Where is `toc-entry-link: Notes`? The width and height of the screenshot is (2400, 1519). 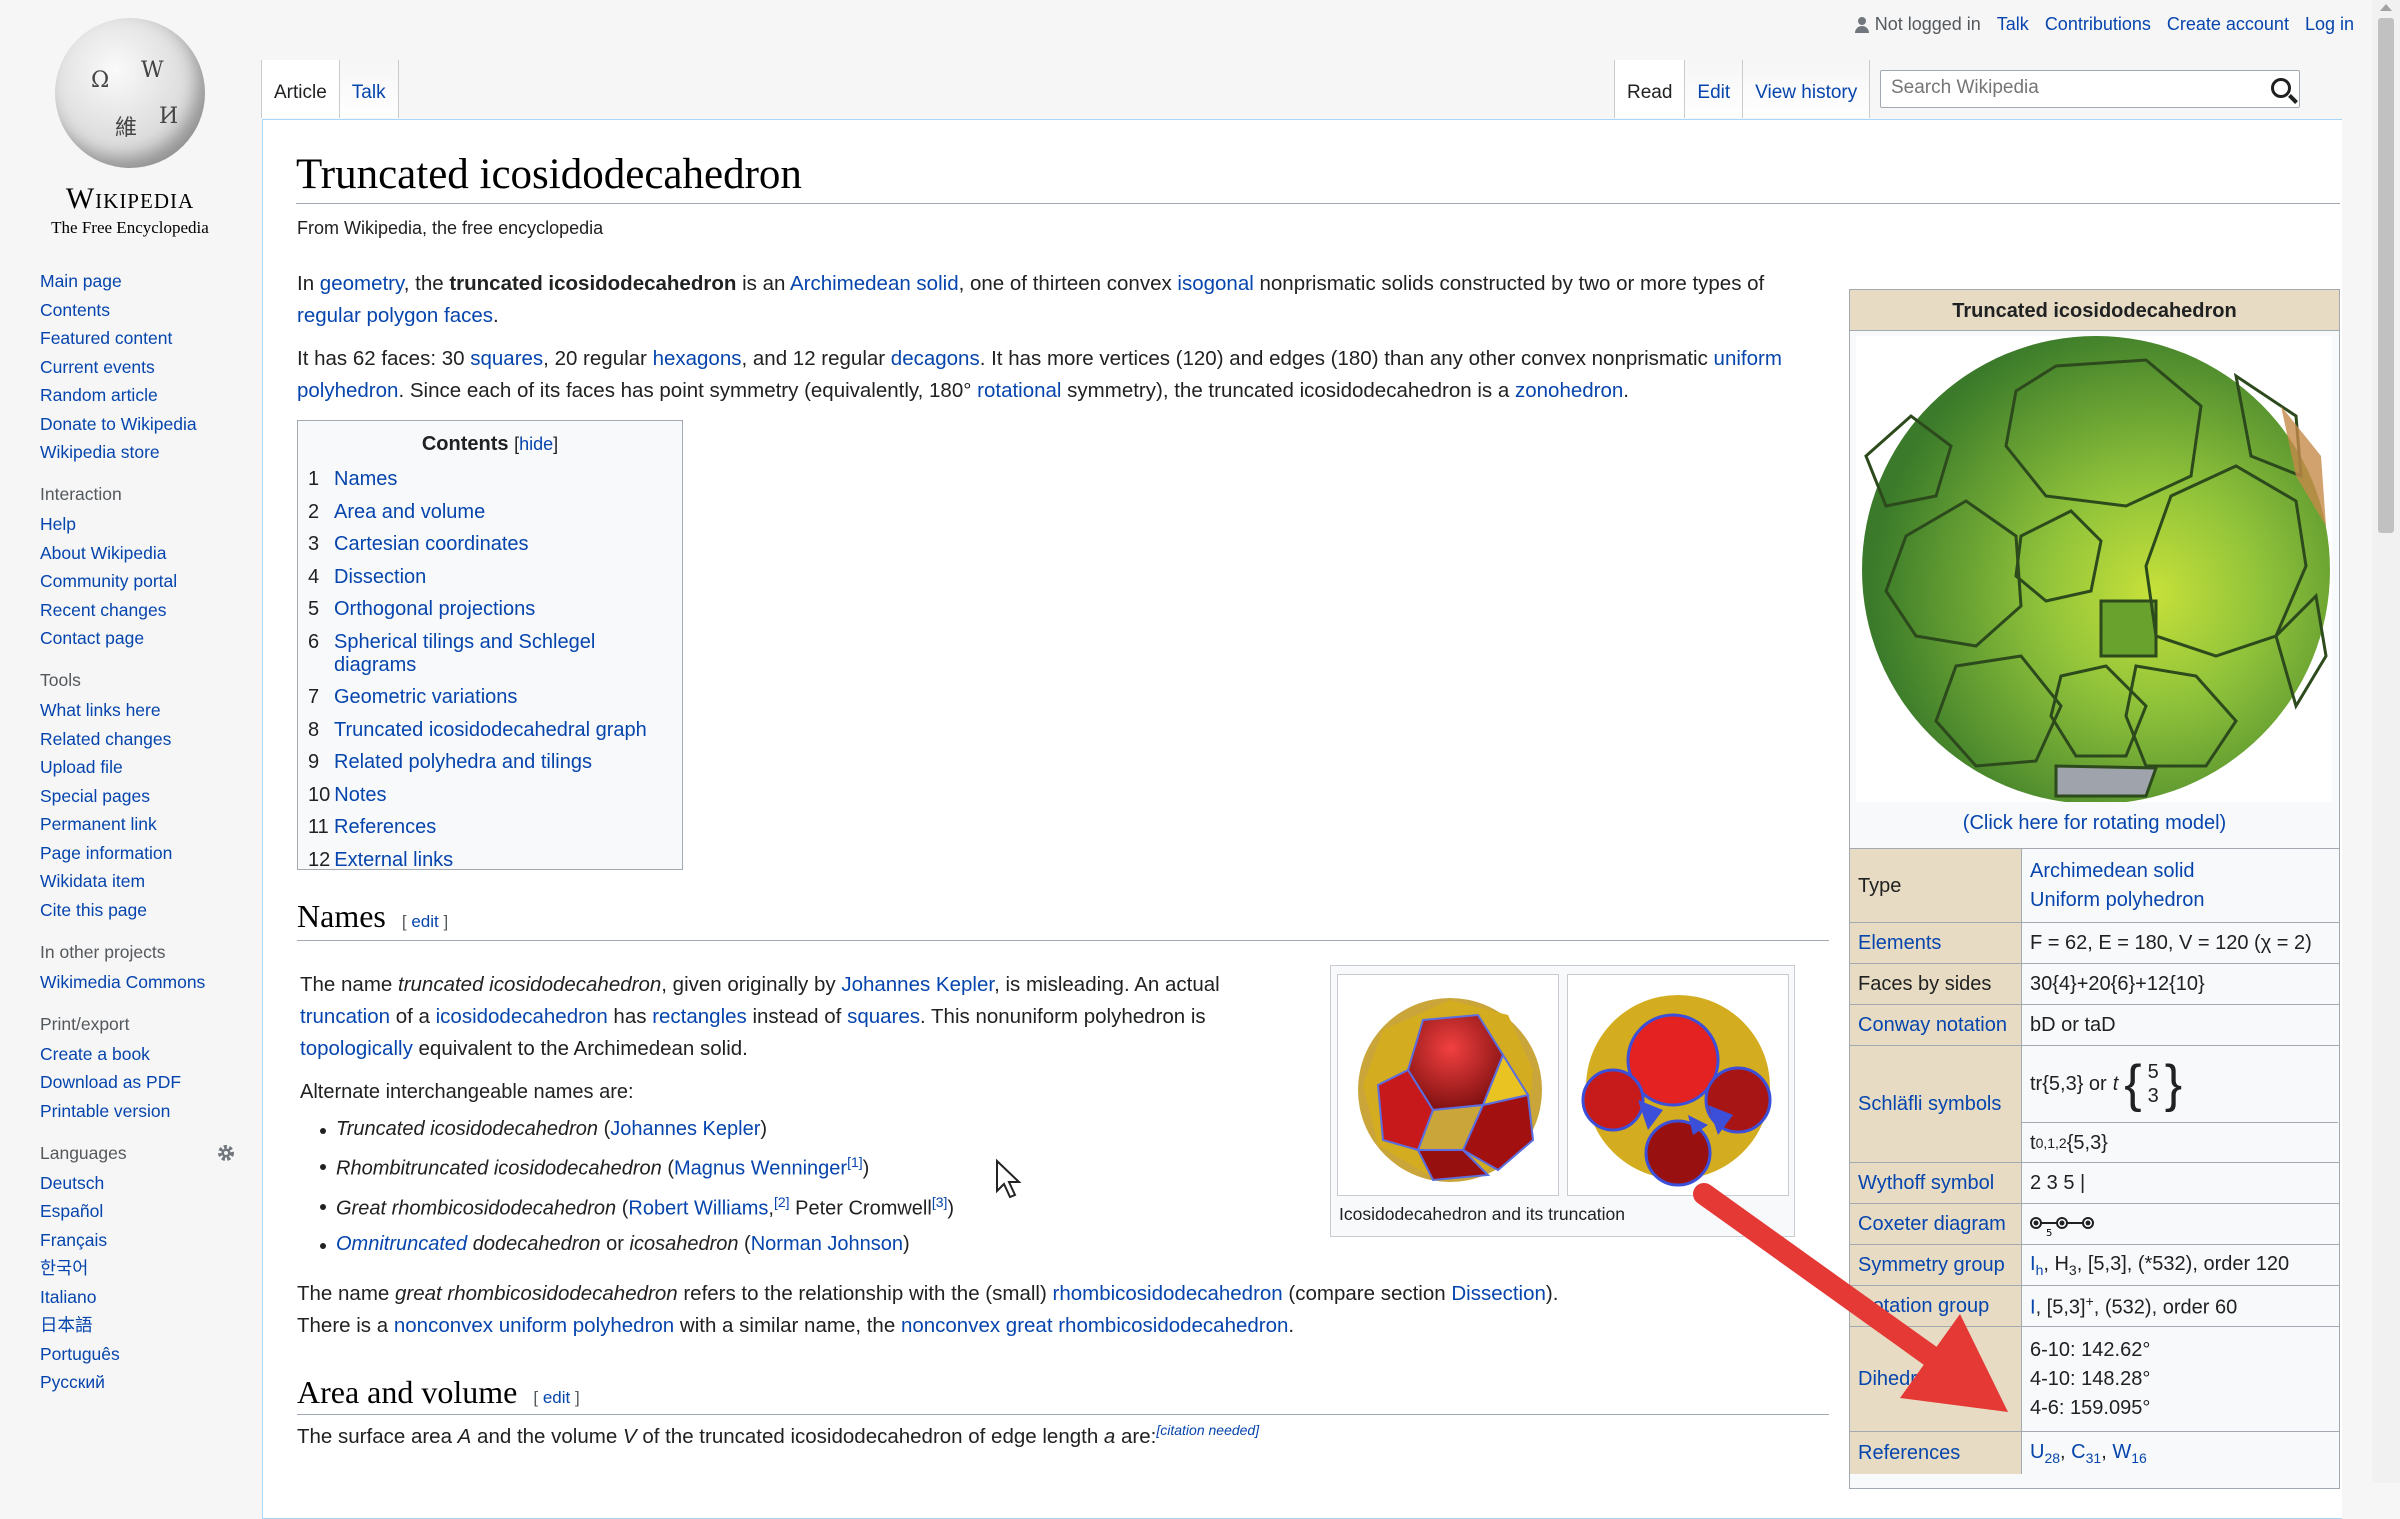
toc-entry-link: Notes is located at coordinates (360, 795).